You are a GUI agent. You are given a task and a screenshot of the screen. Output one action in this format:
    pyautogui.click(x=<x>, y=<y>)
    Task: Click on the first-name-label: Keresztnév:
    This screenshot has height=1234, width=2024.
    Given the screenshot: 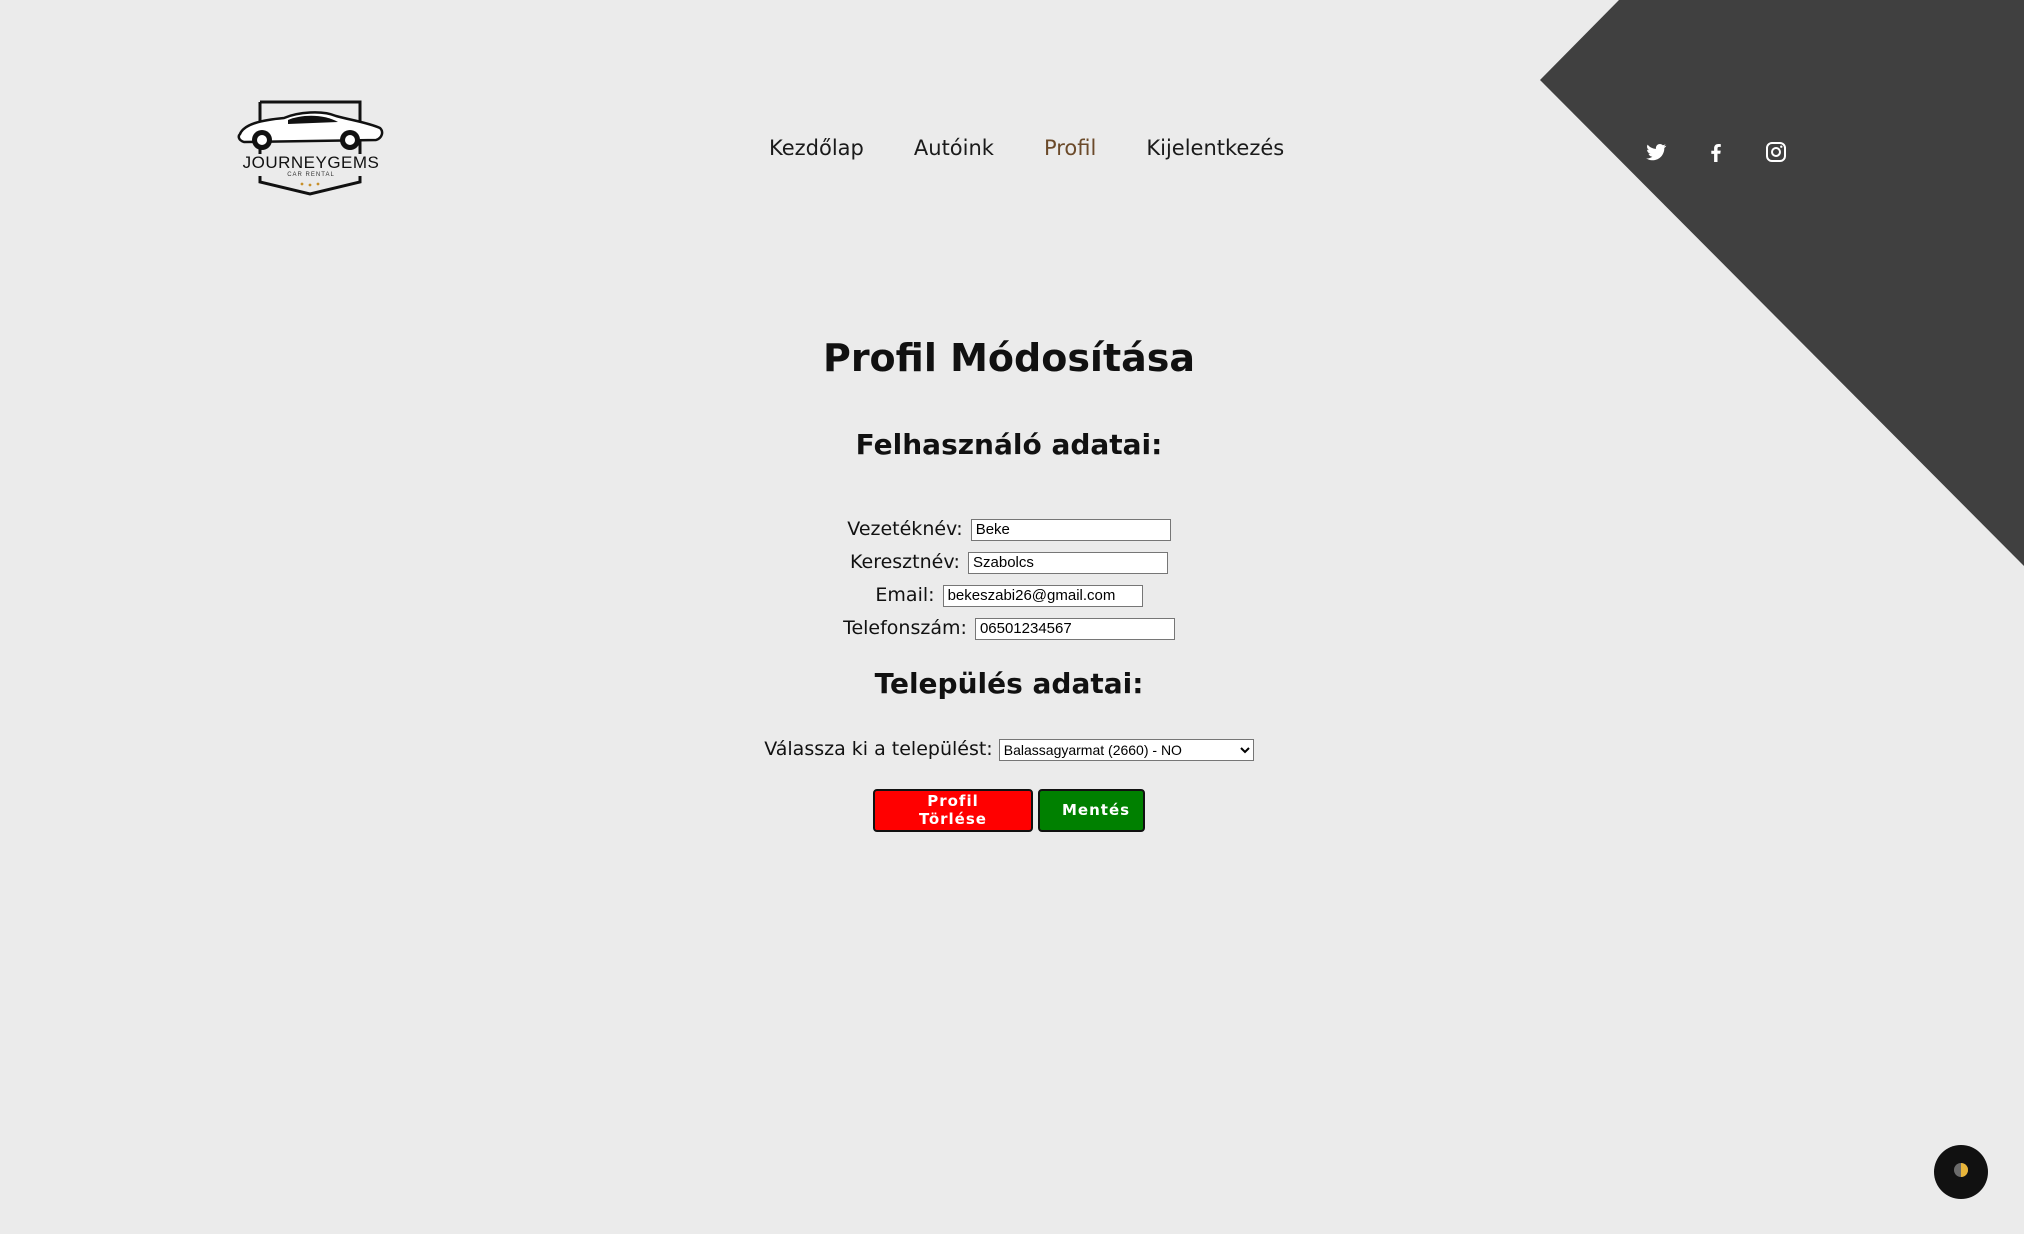 What is the action you would take?
    pyautogui.click(x=905, y=562)
    